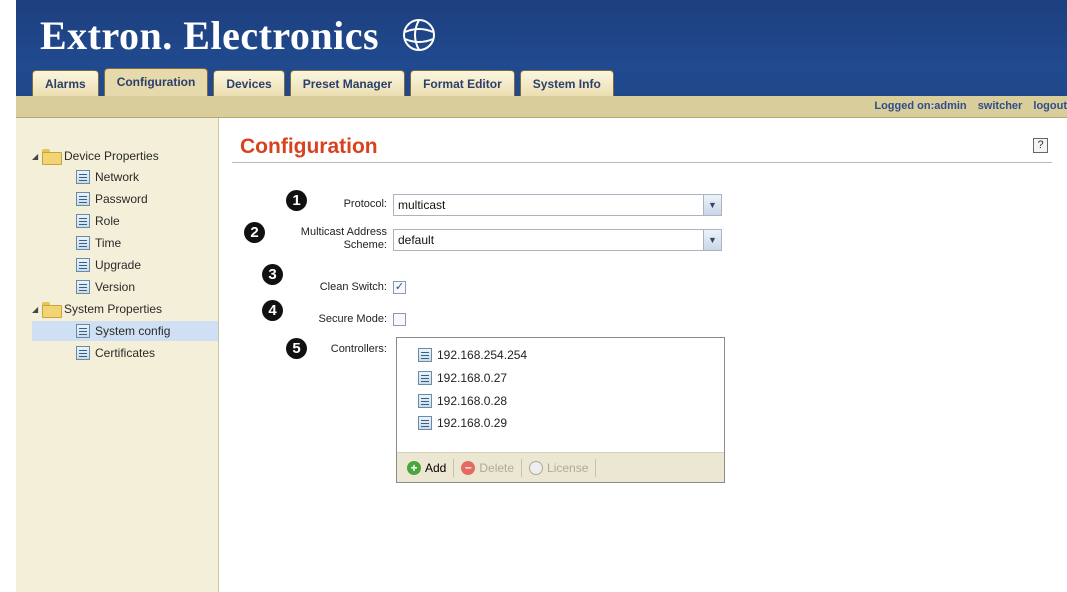  What do you see at coordinates (133, 331) in the screenshot?
I see `sidebar-item-label: System config` at bounding box center [133, 331].